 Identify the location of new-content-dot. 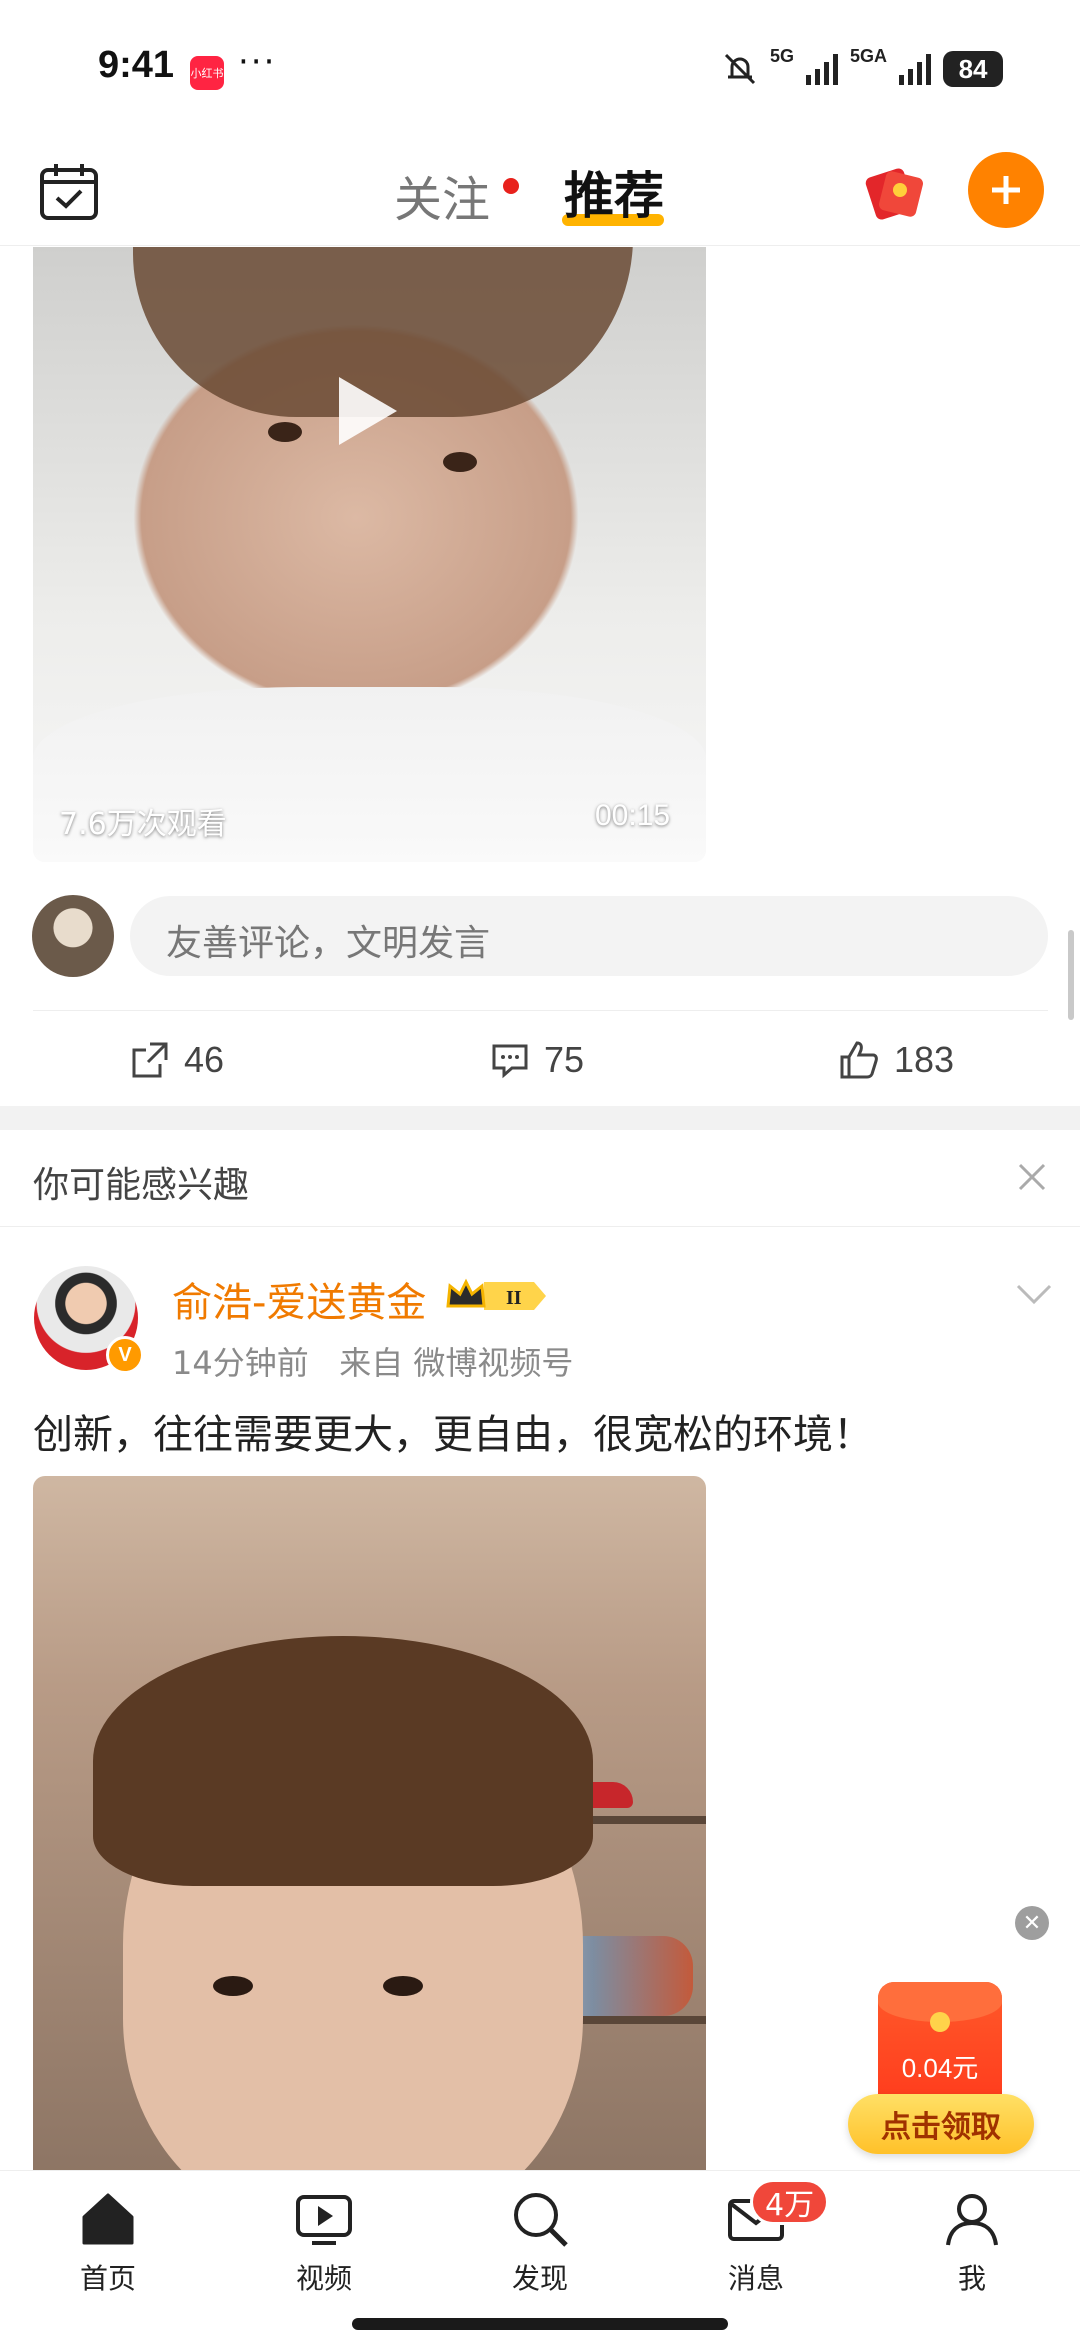
(511, 186).